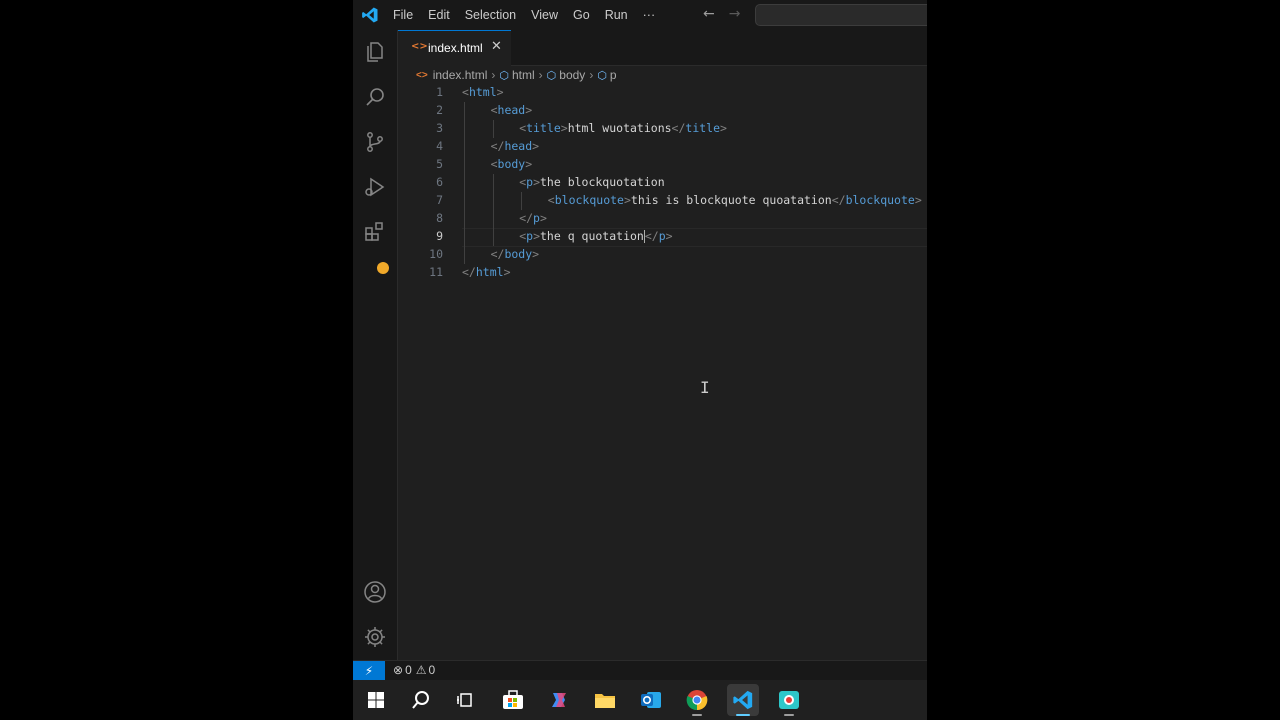  I want to click on run-debug-icon, so click(375, 187).